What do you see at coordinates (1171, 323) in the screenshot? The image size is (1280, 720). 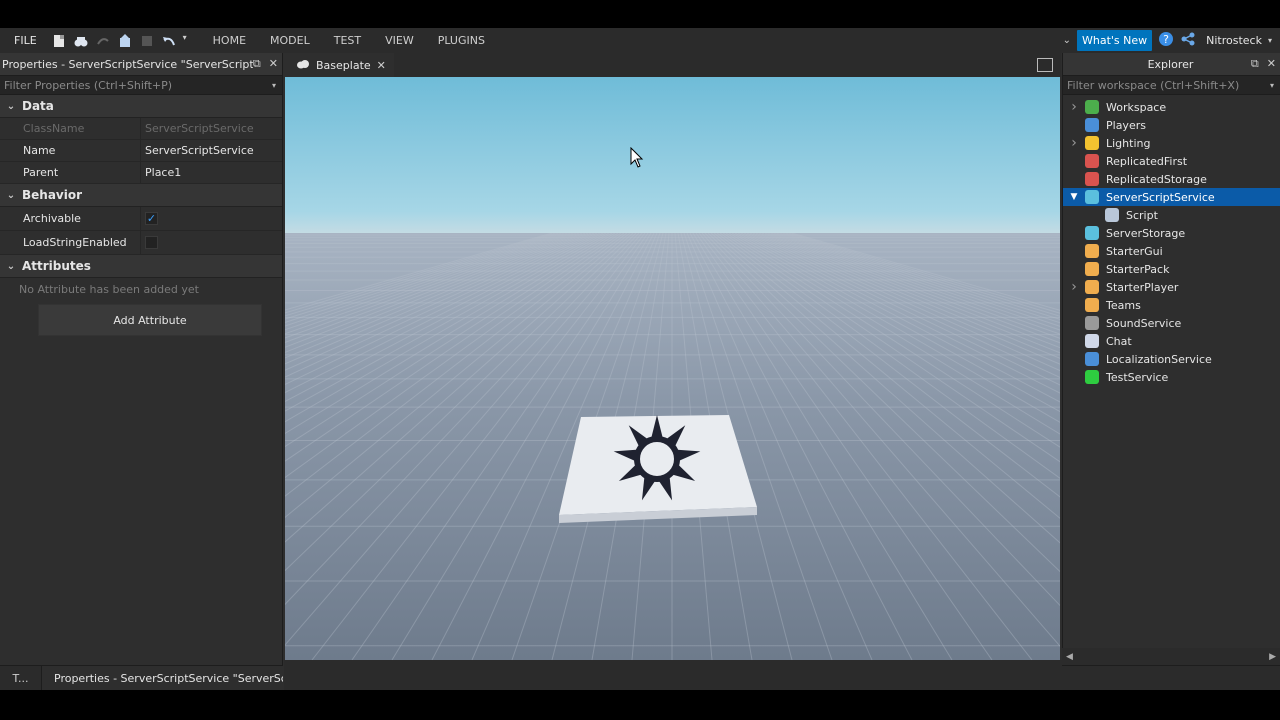 I see `explorer-item-soundservice: SoundService` at bounding box center [1171, 323].